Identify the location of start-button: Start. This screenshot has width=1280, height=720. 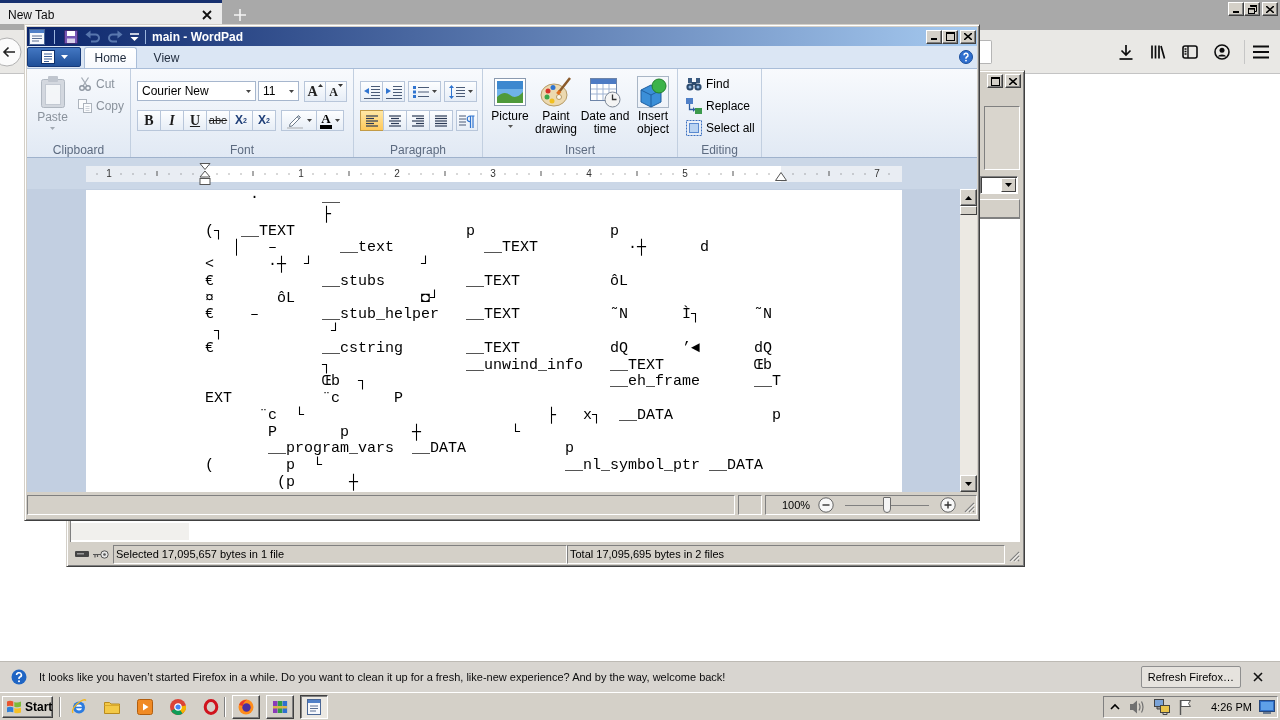
(27, 706).